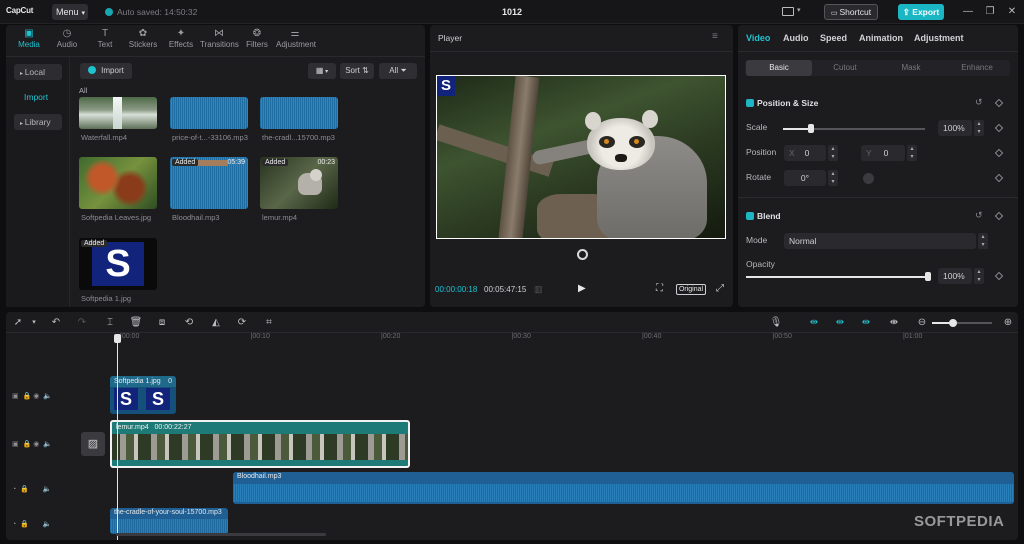  I want to click on tab-audio: ◷ Audio, so click(67, 40).